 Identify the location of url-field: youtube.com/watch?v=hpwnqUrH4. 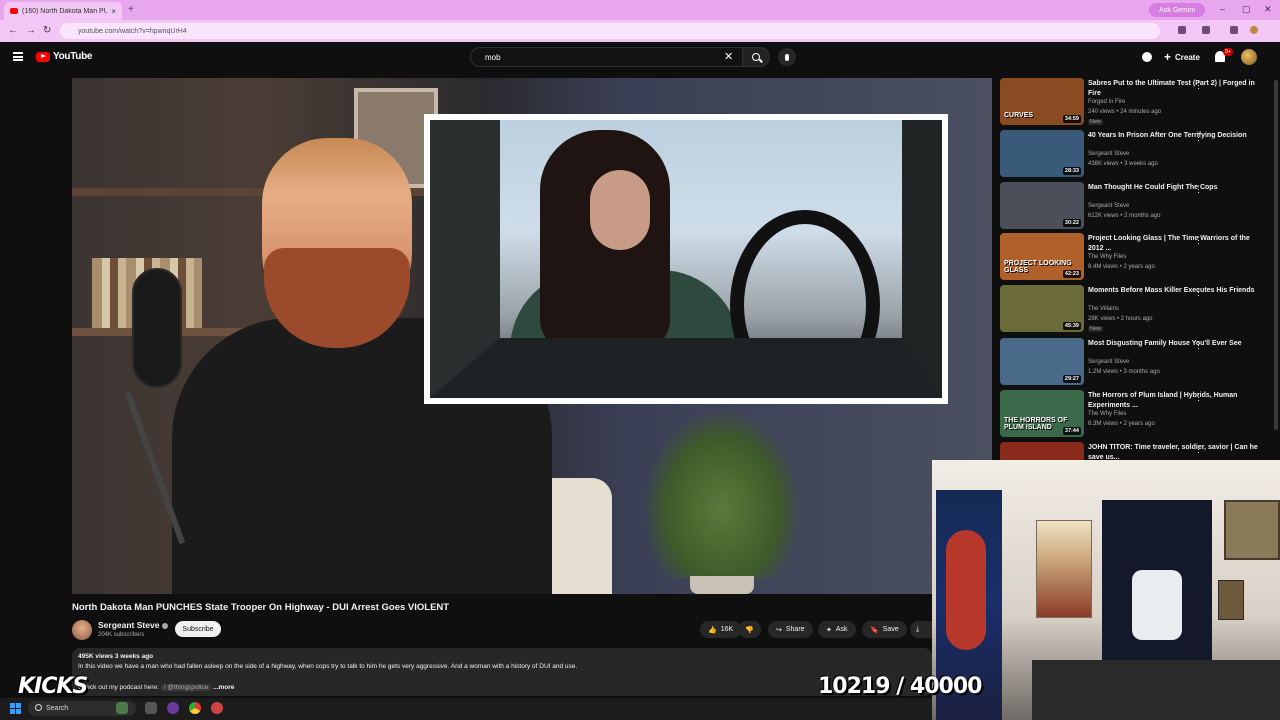
(610, 31).